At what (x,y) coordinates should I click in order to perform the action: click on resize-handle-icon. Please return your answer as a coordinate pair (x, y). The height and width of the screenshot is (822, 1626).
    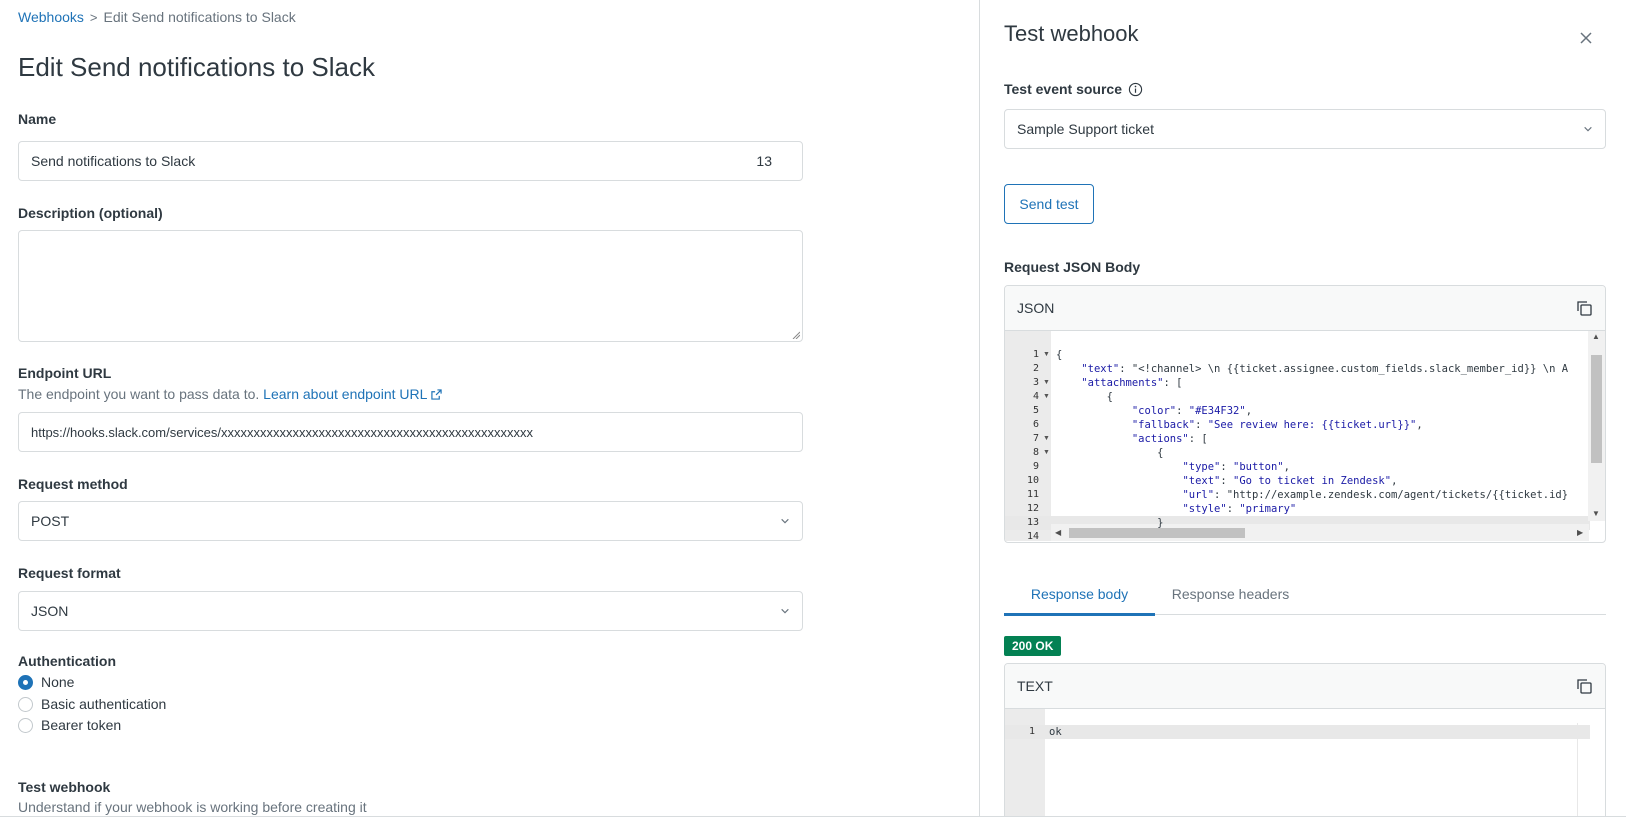
    Looking at the image, I should click on (796, 335).